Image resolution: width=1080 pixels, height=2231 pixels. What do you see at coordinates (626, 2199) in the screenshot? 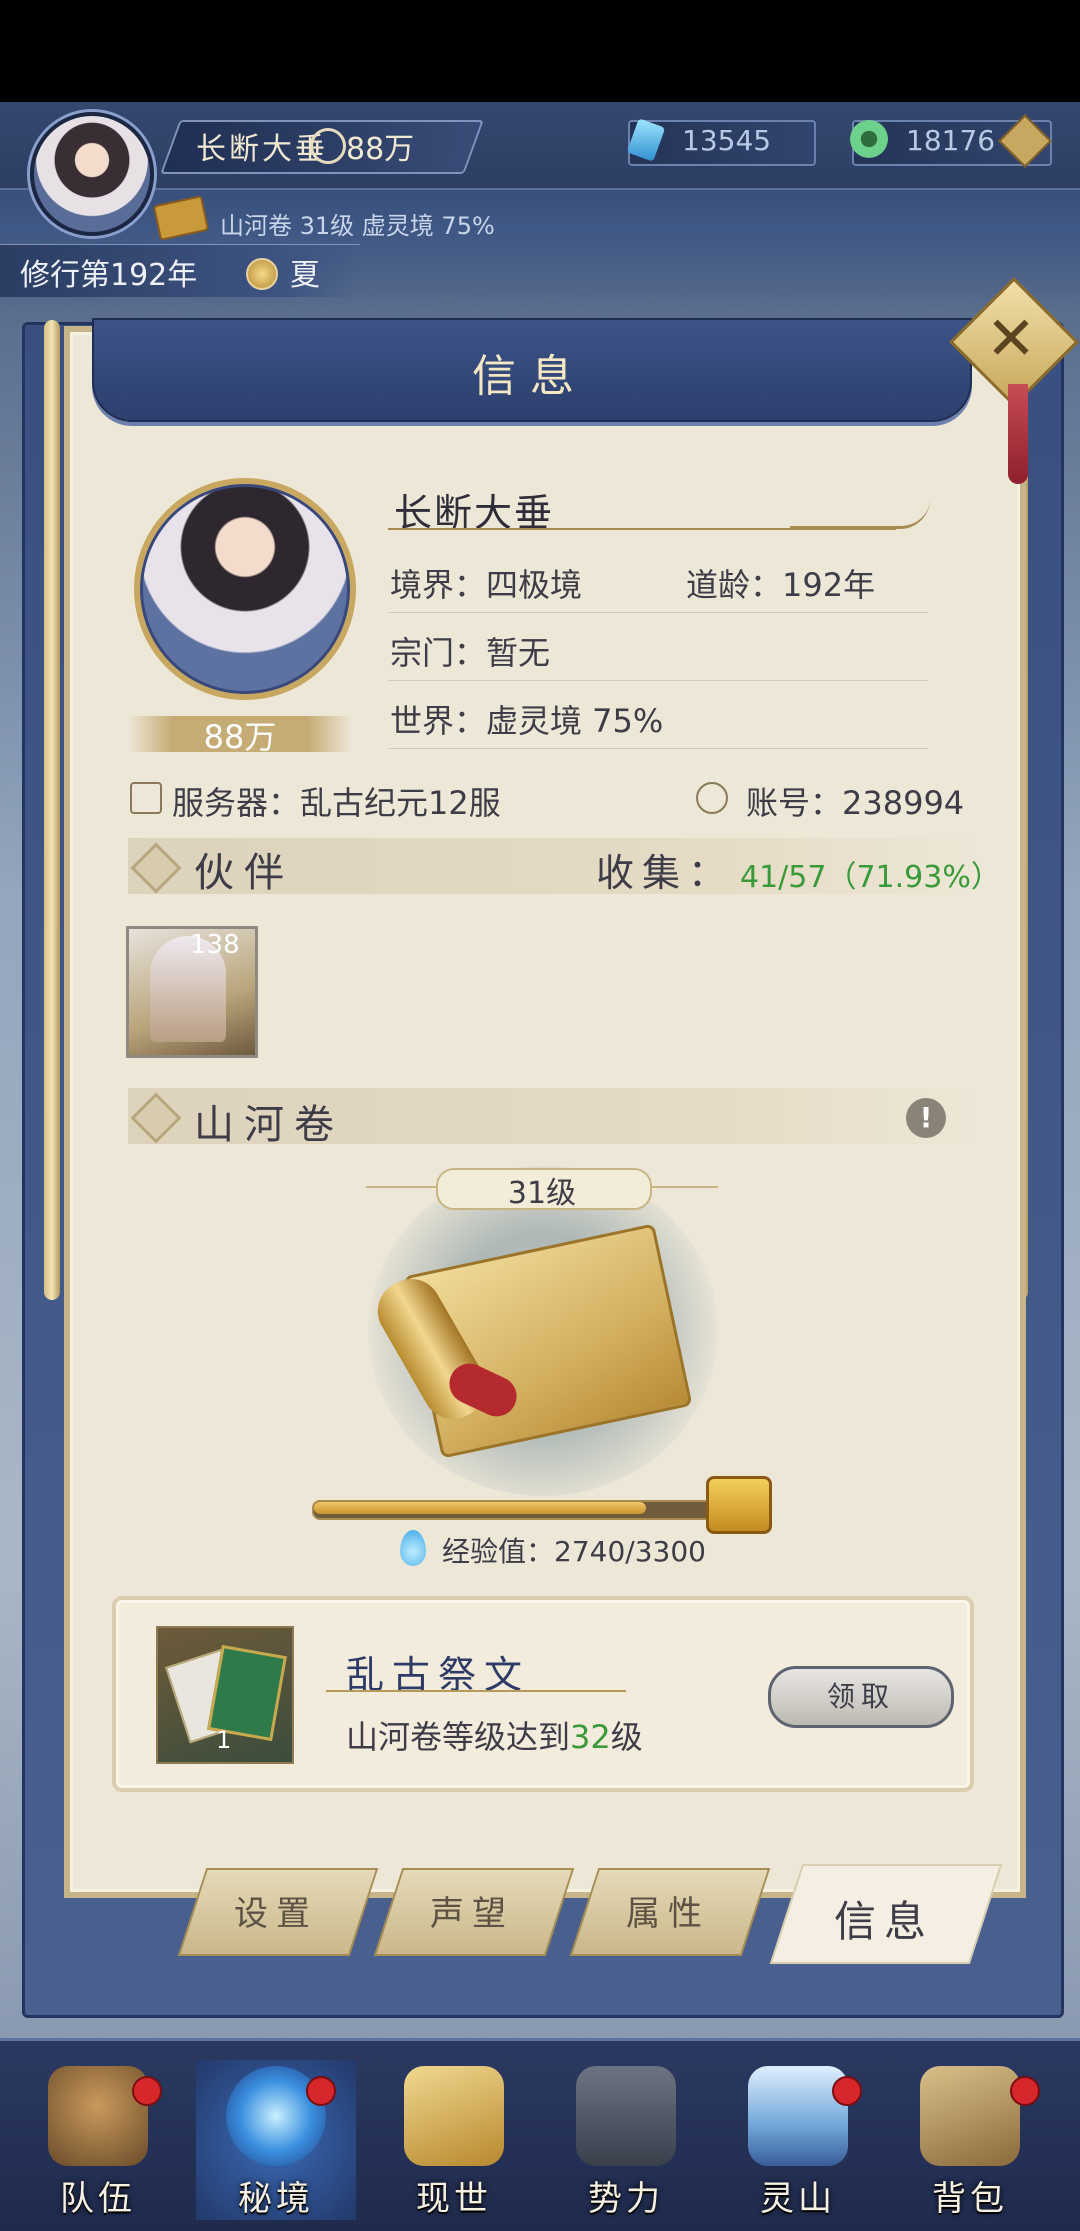
I see `nav-faction-label: 势力` at bounding box center [626, 2199].